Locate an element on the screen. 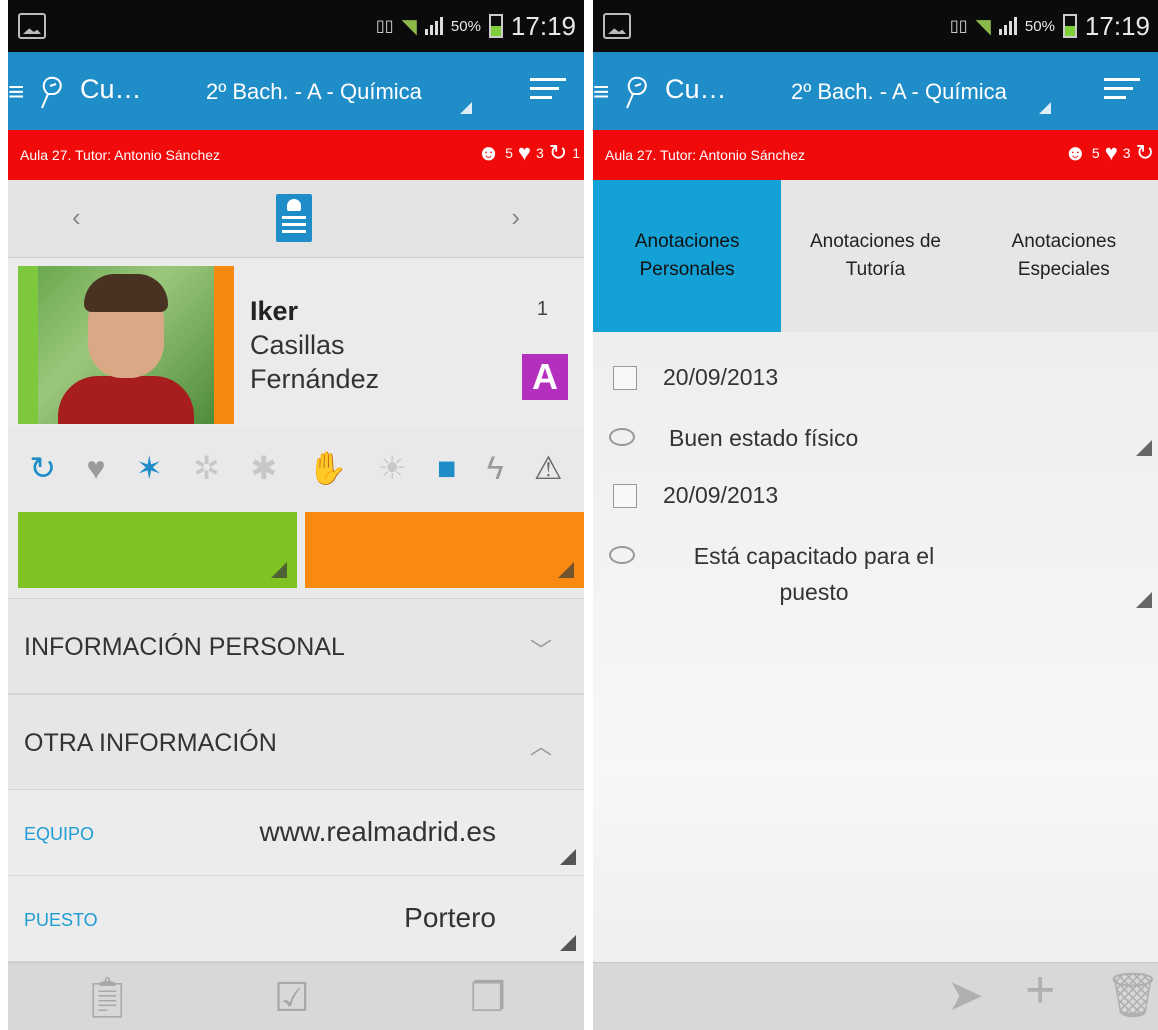 This screenshot has width=1158, height=1030. status-bar: ▯▯ ◥ 50% 17:19 is located at coordinates (296, 26).